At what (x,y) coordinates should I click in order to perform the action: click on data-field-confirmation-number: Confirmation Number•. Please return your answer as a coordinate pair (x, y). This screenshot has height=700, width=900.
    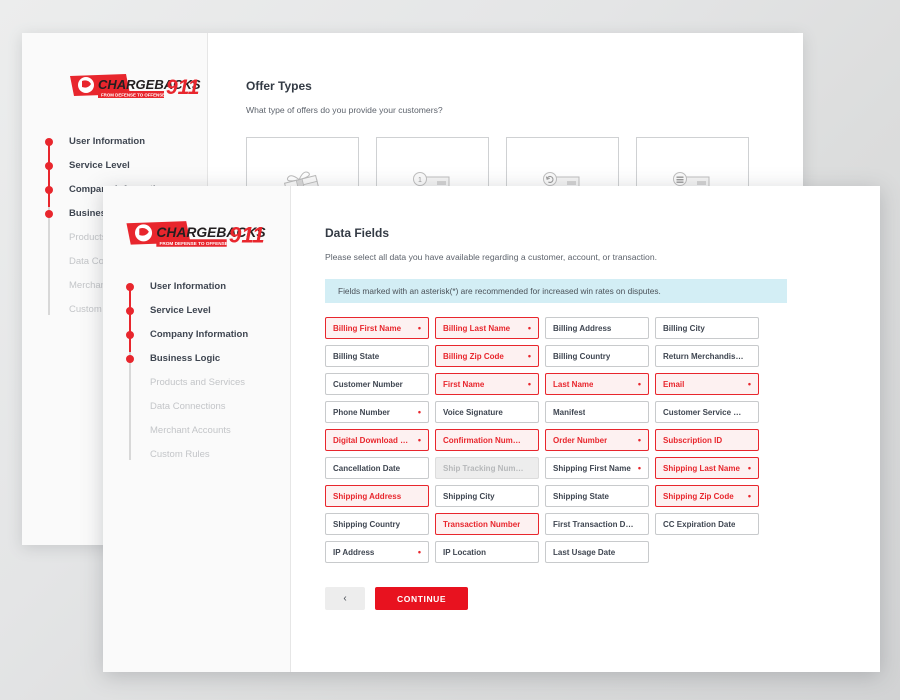
    Looking at the image, I should click on (487, 440).